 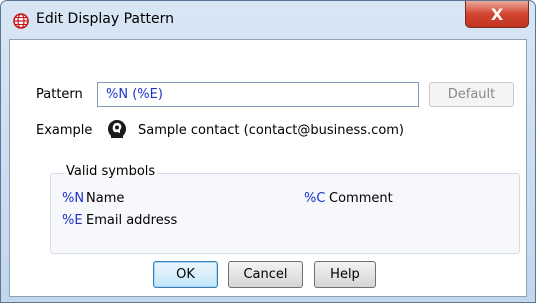 I want to click on symbol-code-email: %E, so click(x=72, y=220).